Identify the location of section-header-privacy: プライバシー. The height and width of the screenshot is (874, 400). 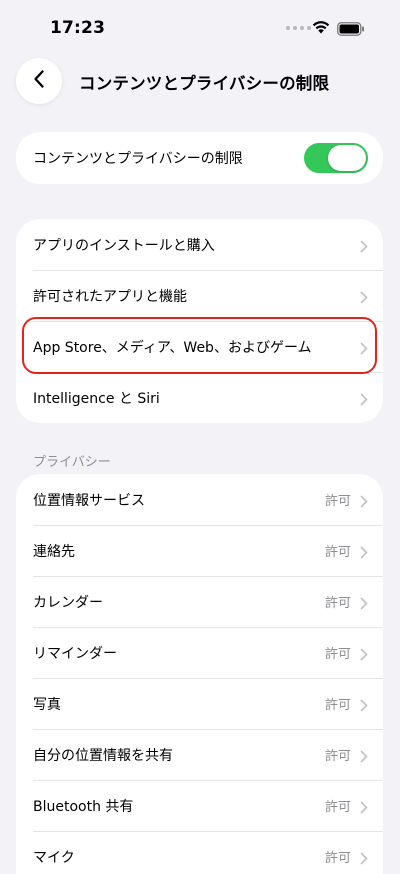
(72, 462).